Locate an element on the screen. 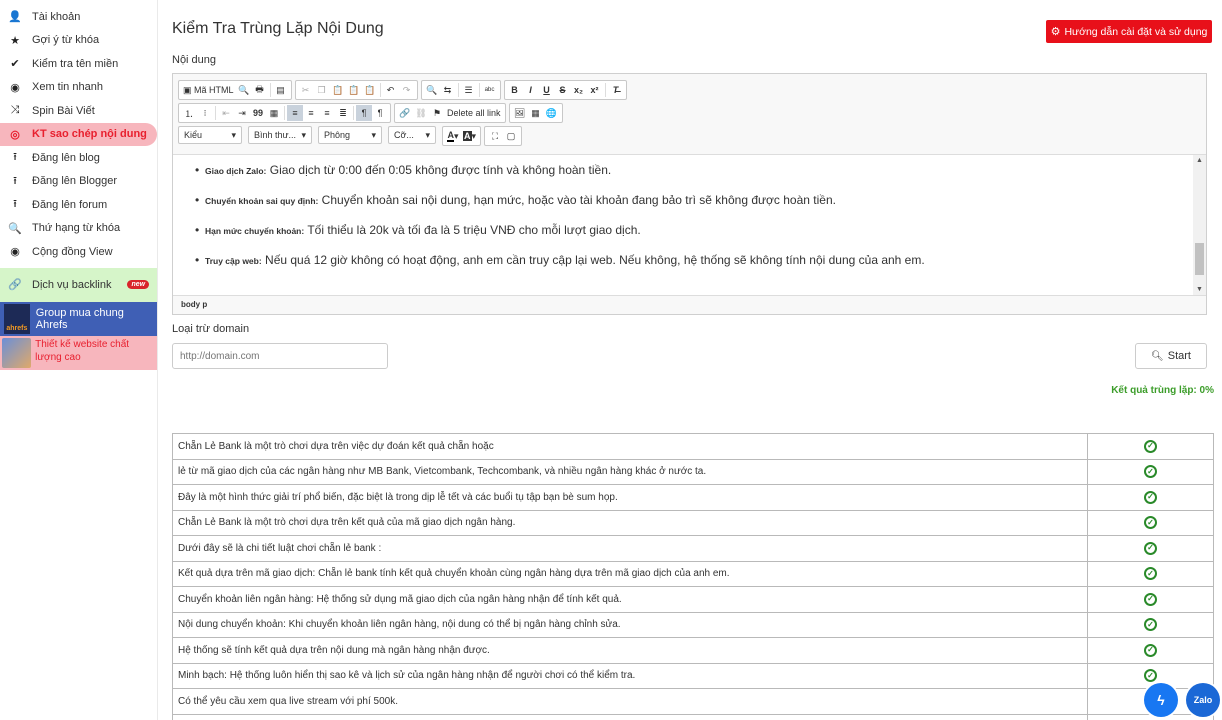  remove-format-icon: T̶ is located at coordinates (616, 90).